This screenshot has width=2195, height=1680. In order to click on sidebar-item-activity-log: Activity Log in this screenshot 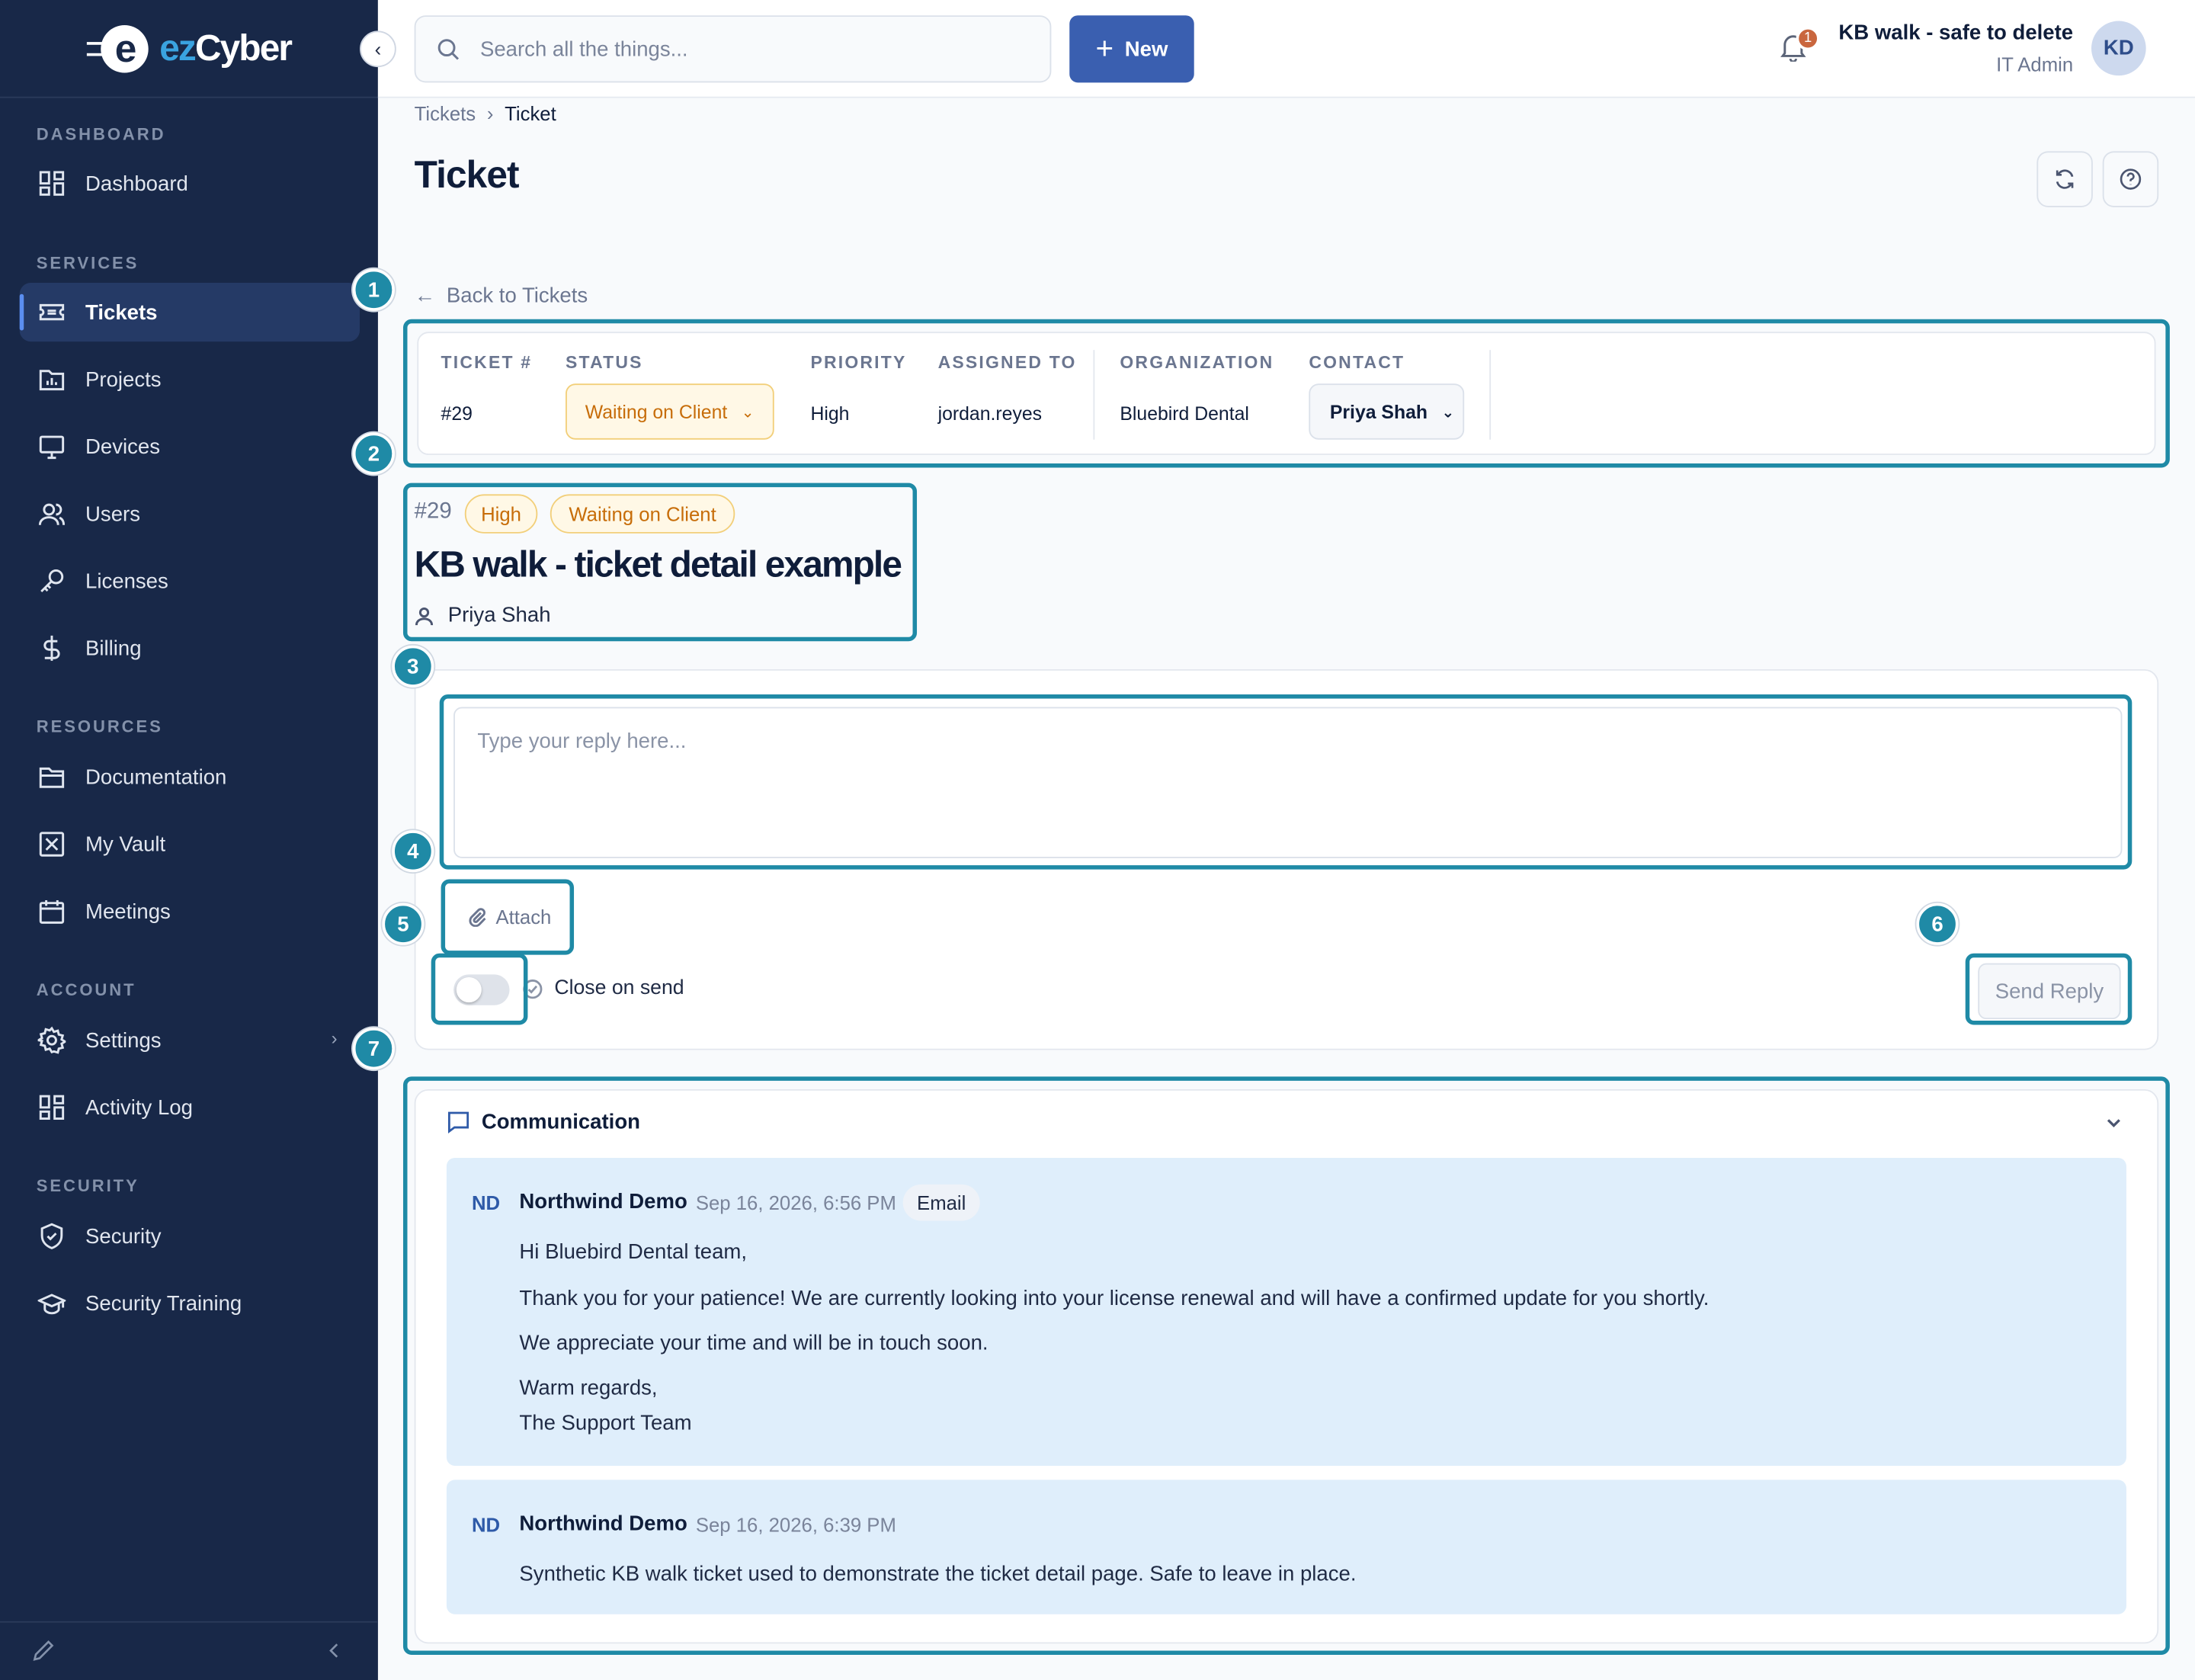, I will do `click(190, 1107)`.